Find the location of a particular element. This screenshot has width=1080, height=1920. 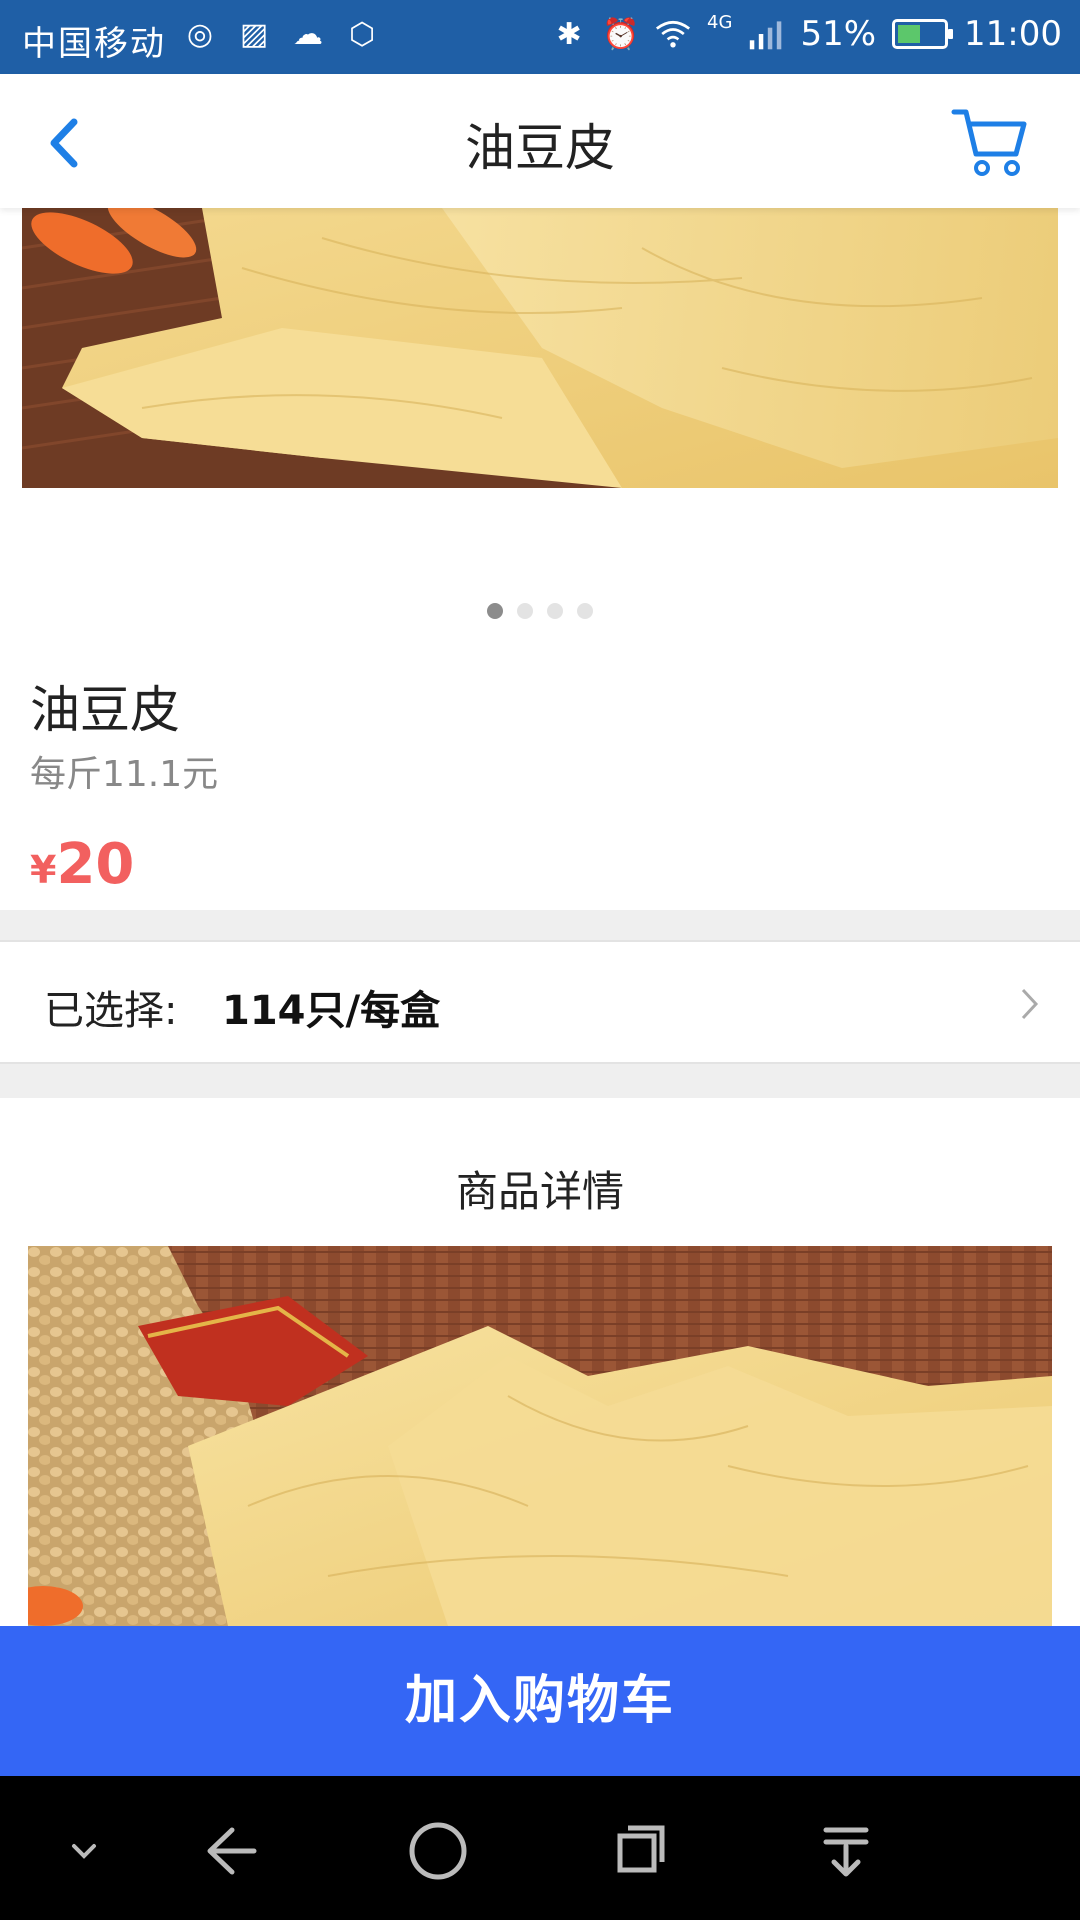

bluetooth-icon: ✱ is located at coordinates (569, 34).